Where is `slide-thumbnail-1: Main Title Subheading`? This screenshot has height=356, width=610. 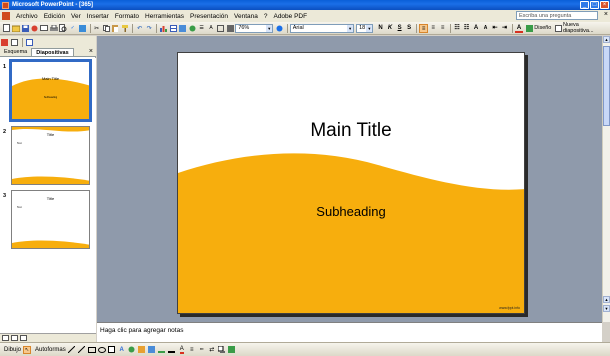 slide-thumbnail-1: Main Title Subheading is located at coordinates (50, 90).